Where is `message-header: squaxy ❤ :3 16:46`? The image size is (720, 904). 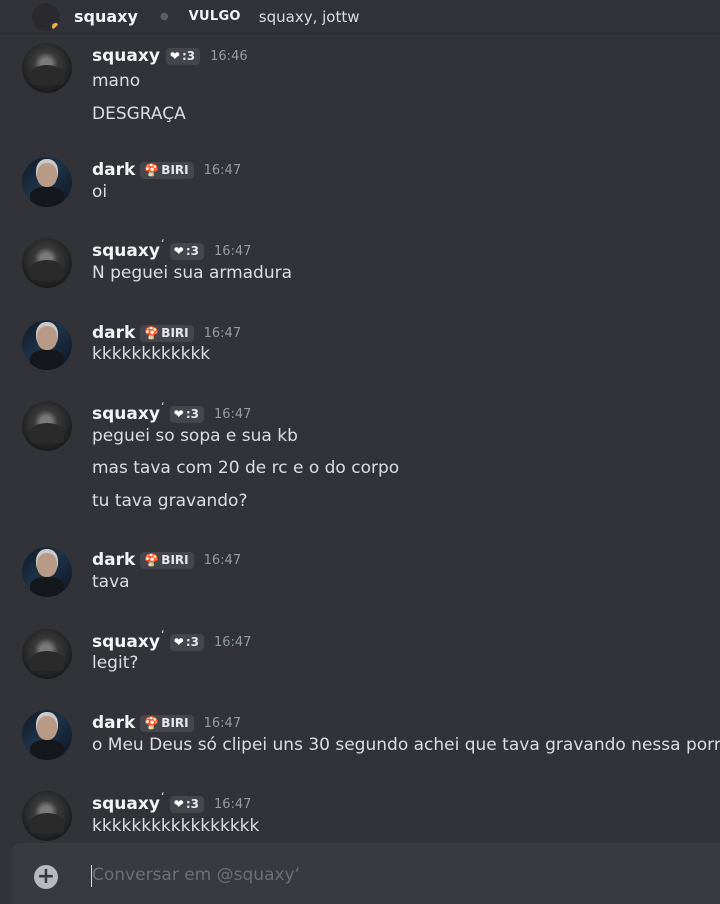 message-header: squaxy ❤ :3 16:46 is located at coordinates (170, 56).